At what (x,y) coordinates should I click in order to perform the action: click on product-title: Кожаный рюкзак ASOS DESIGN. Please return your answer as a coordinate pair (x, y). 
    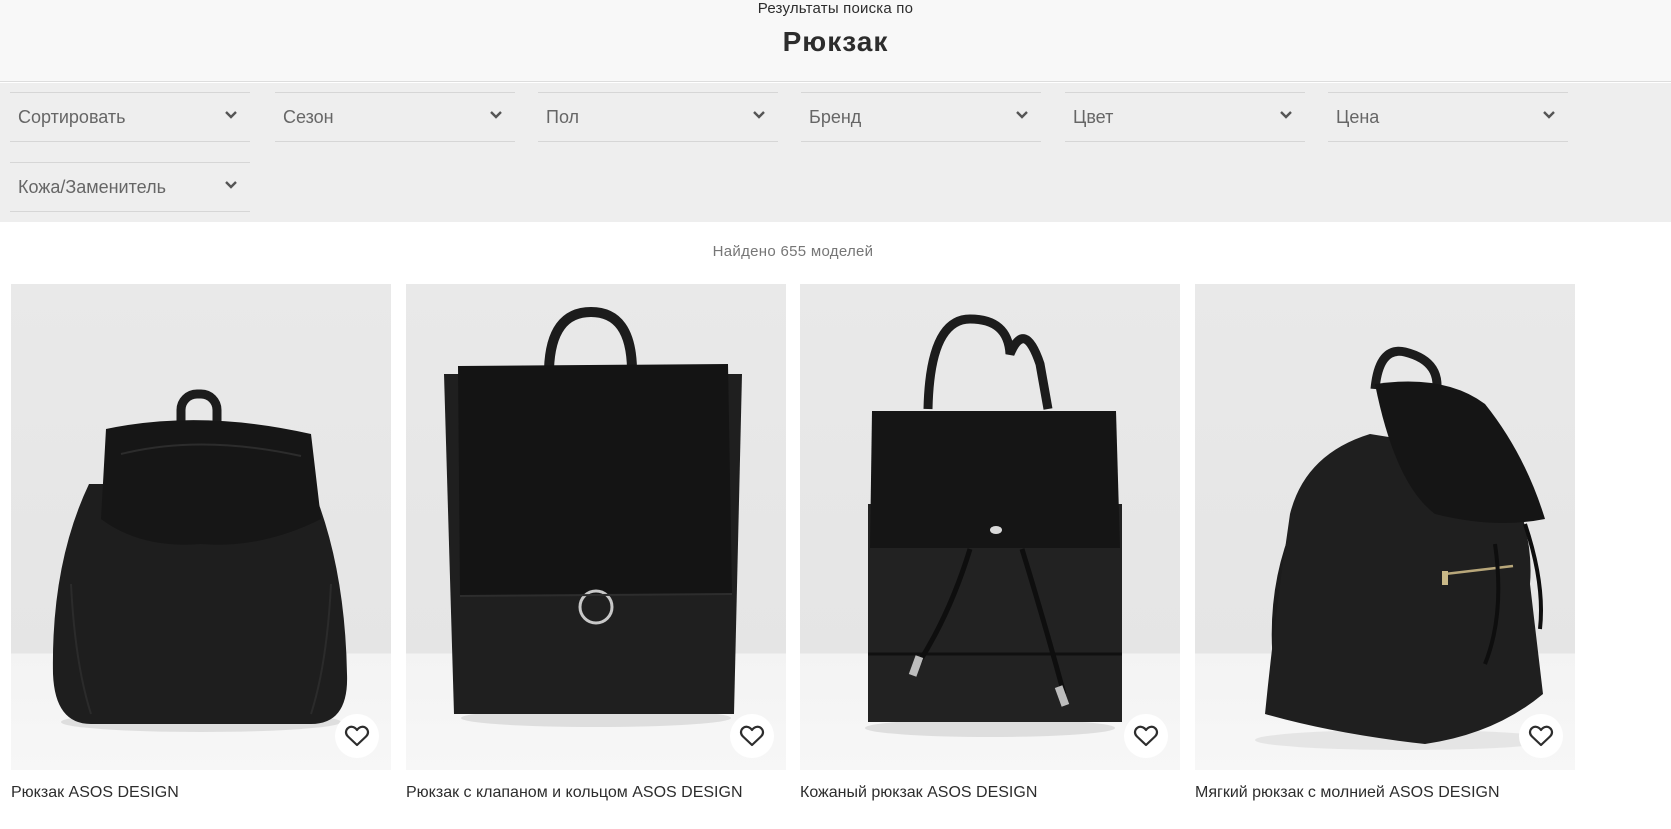
    Looking at the image, I should click on (990, 793).